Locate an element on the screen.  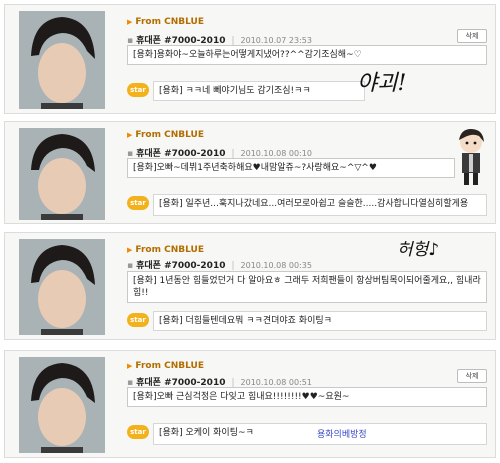
timestamp: 2010.10.07 23:53 is located at coordinates (276, 40).